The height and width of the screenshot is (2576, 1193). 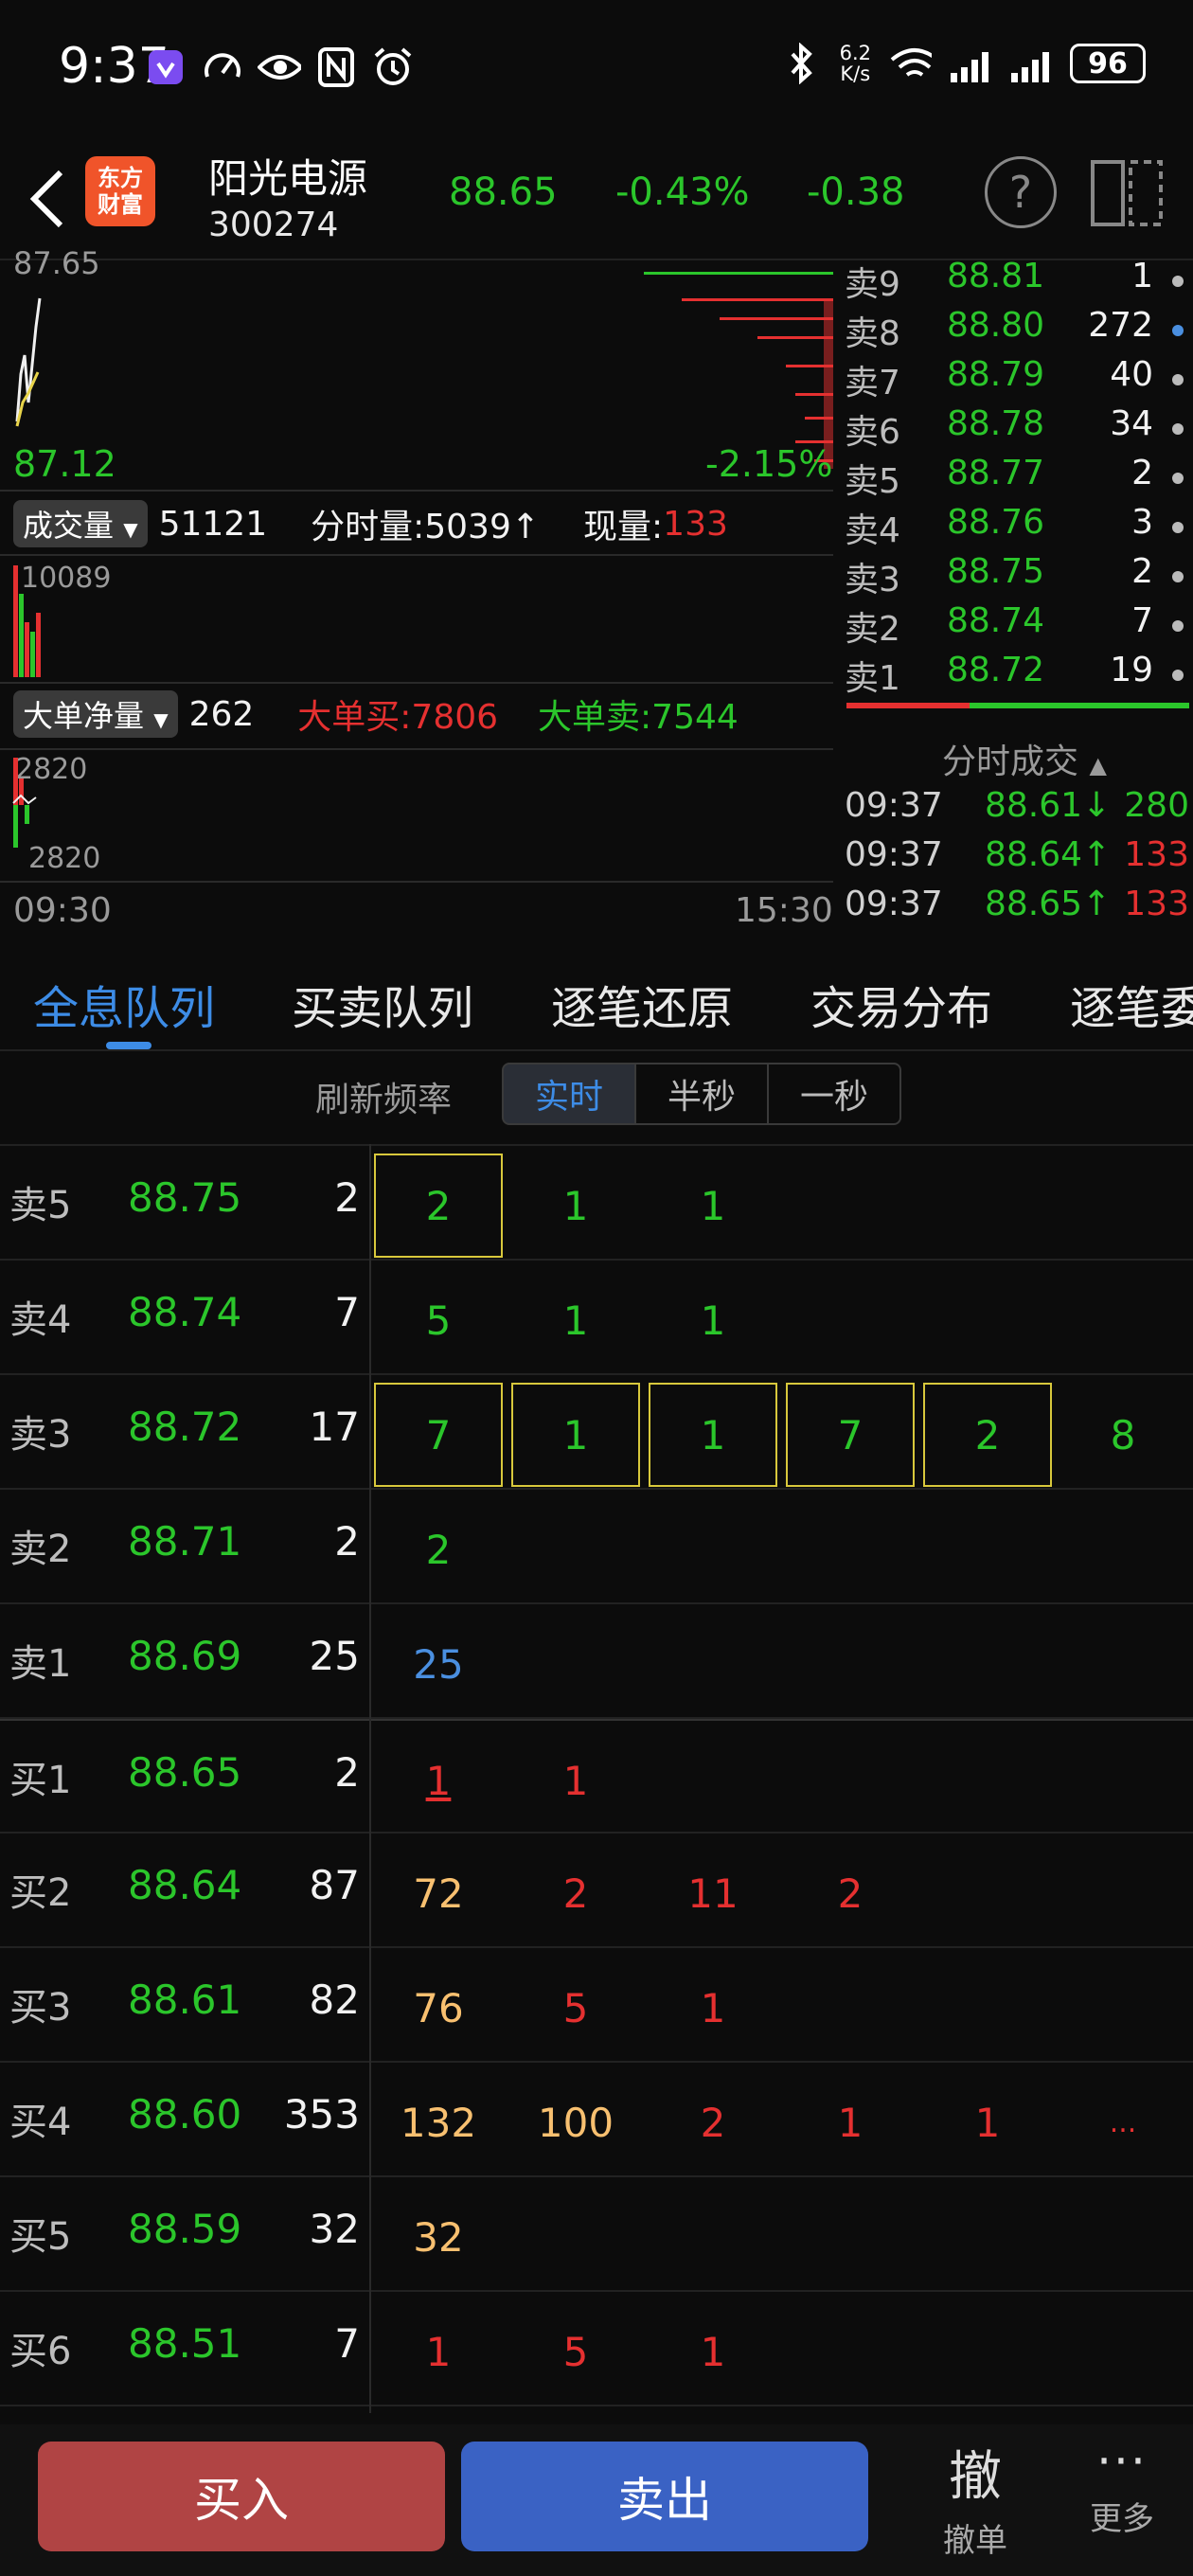 What do you see at coordinates (334, 1885) in the screenshot?
I see `queue-volume: 87` at bounding box center [334, 1885].